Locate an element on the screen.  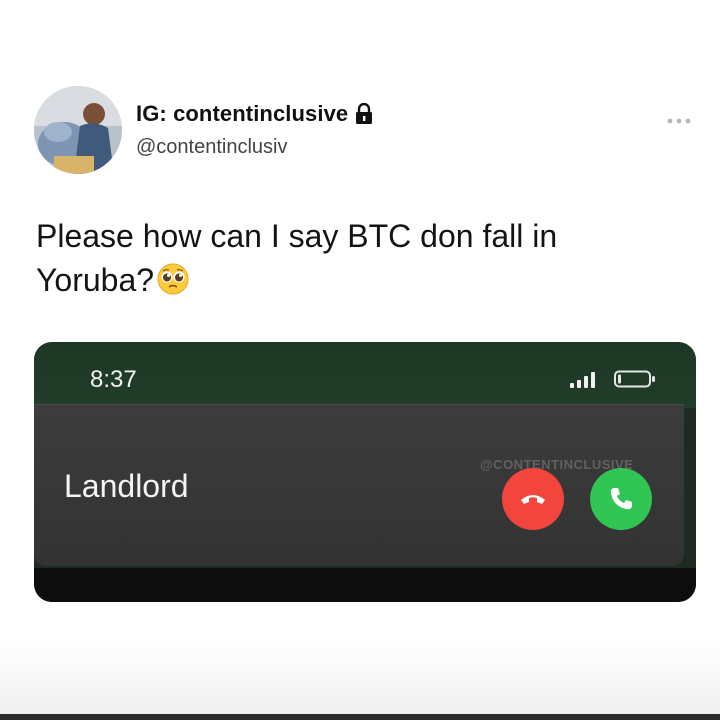
battery-icon is located at coordinates (635, 381).